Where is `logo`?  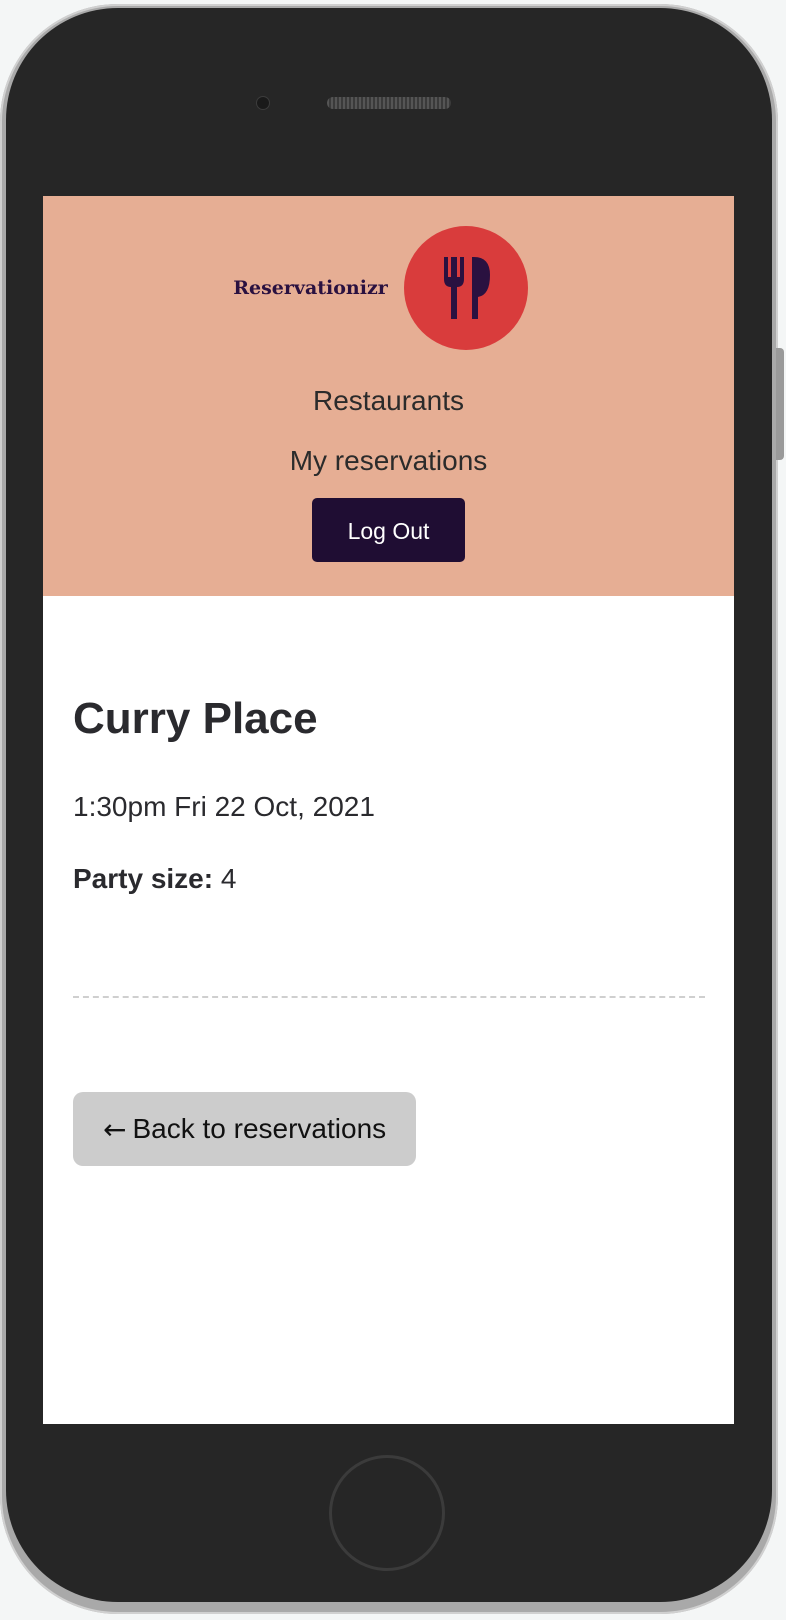 logo is located at coordinates (465, 288).